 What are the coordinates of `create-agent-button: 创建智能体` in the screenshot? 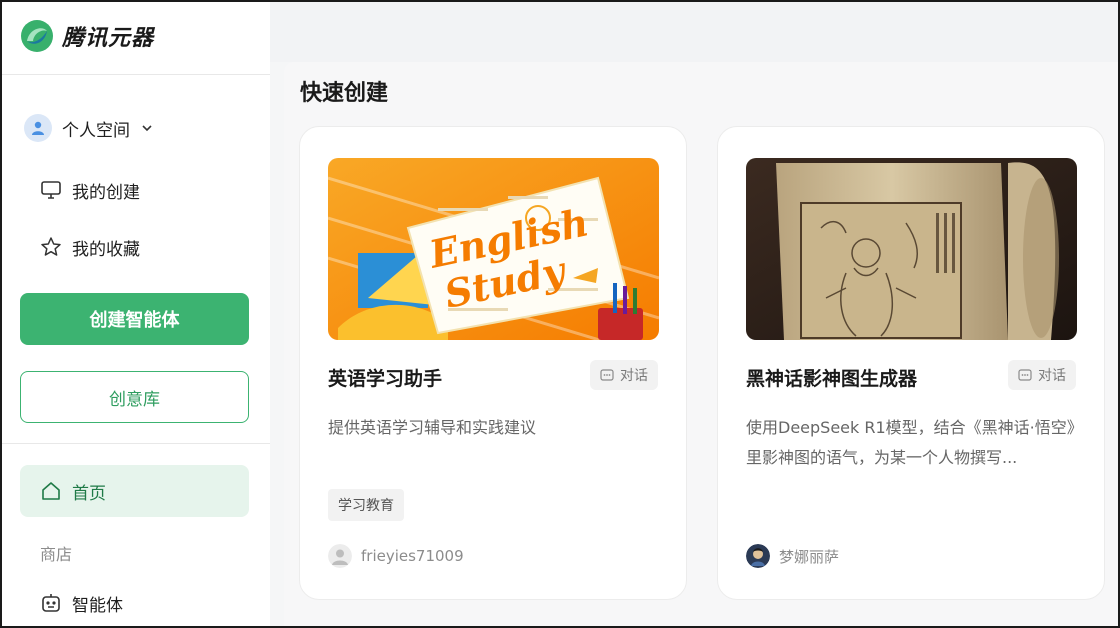 It's located at (134, 319).